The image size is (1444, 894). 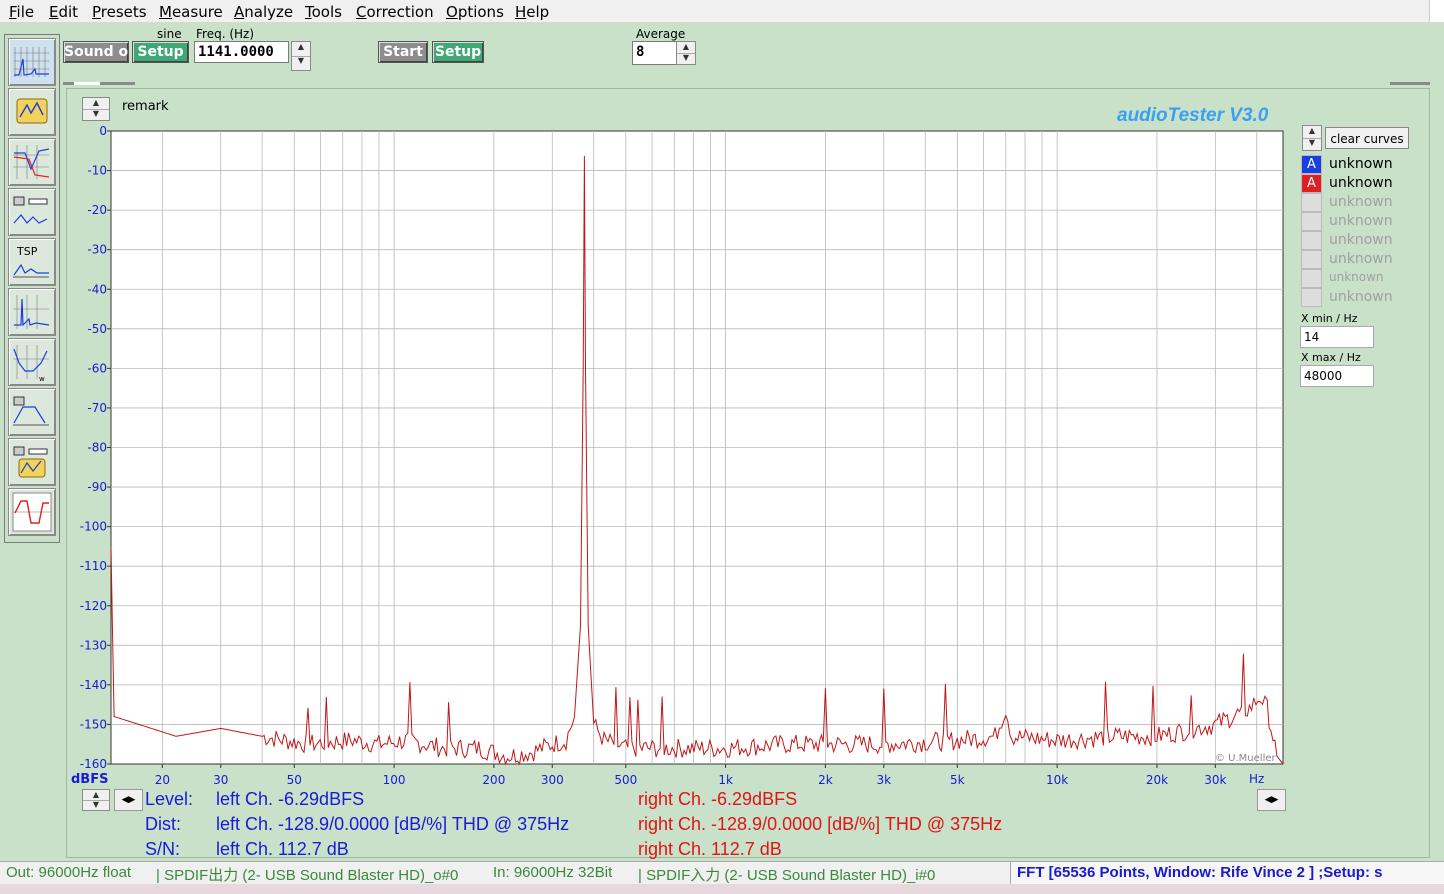 I want to click on spectrum-mode-icon, so click(x=32, y=62).